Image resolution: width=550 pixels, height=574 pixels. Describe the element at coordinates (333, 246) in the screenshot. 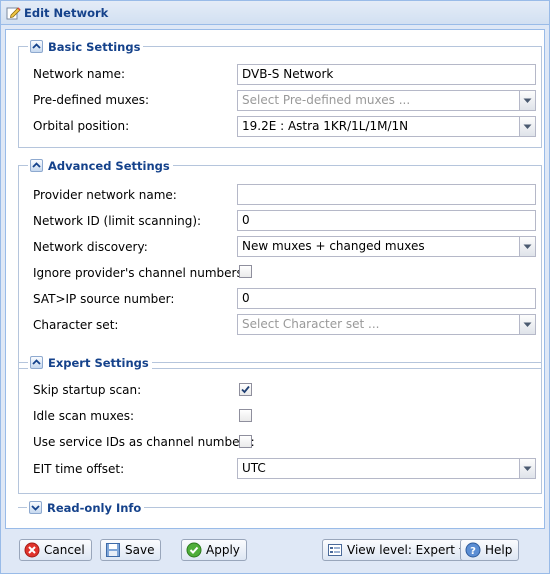

I see `network-discovery-value: New muxes + changed muxes` at that location.